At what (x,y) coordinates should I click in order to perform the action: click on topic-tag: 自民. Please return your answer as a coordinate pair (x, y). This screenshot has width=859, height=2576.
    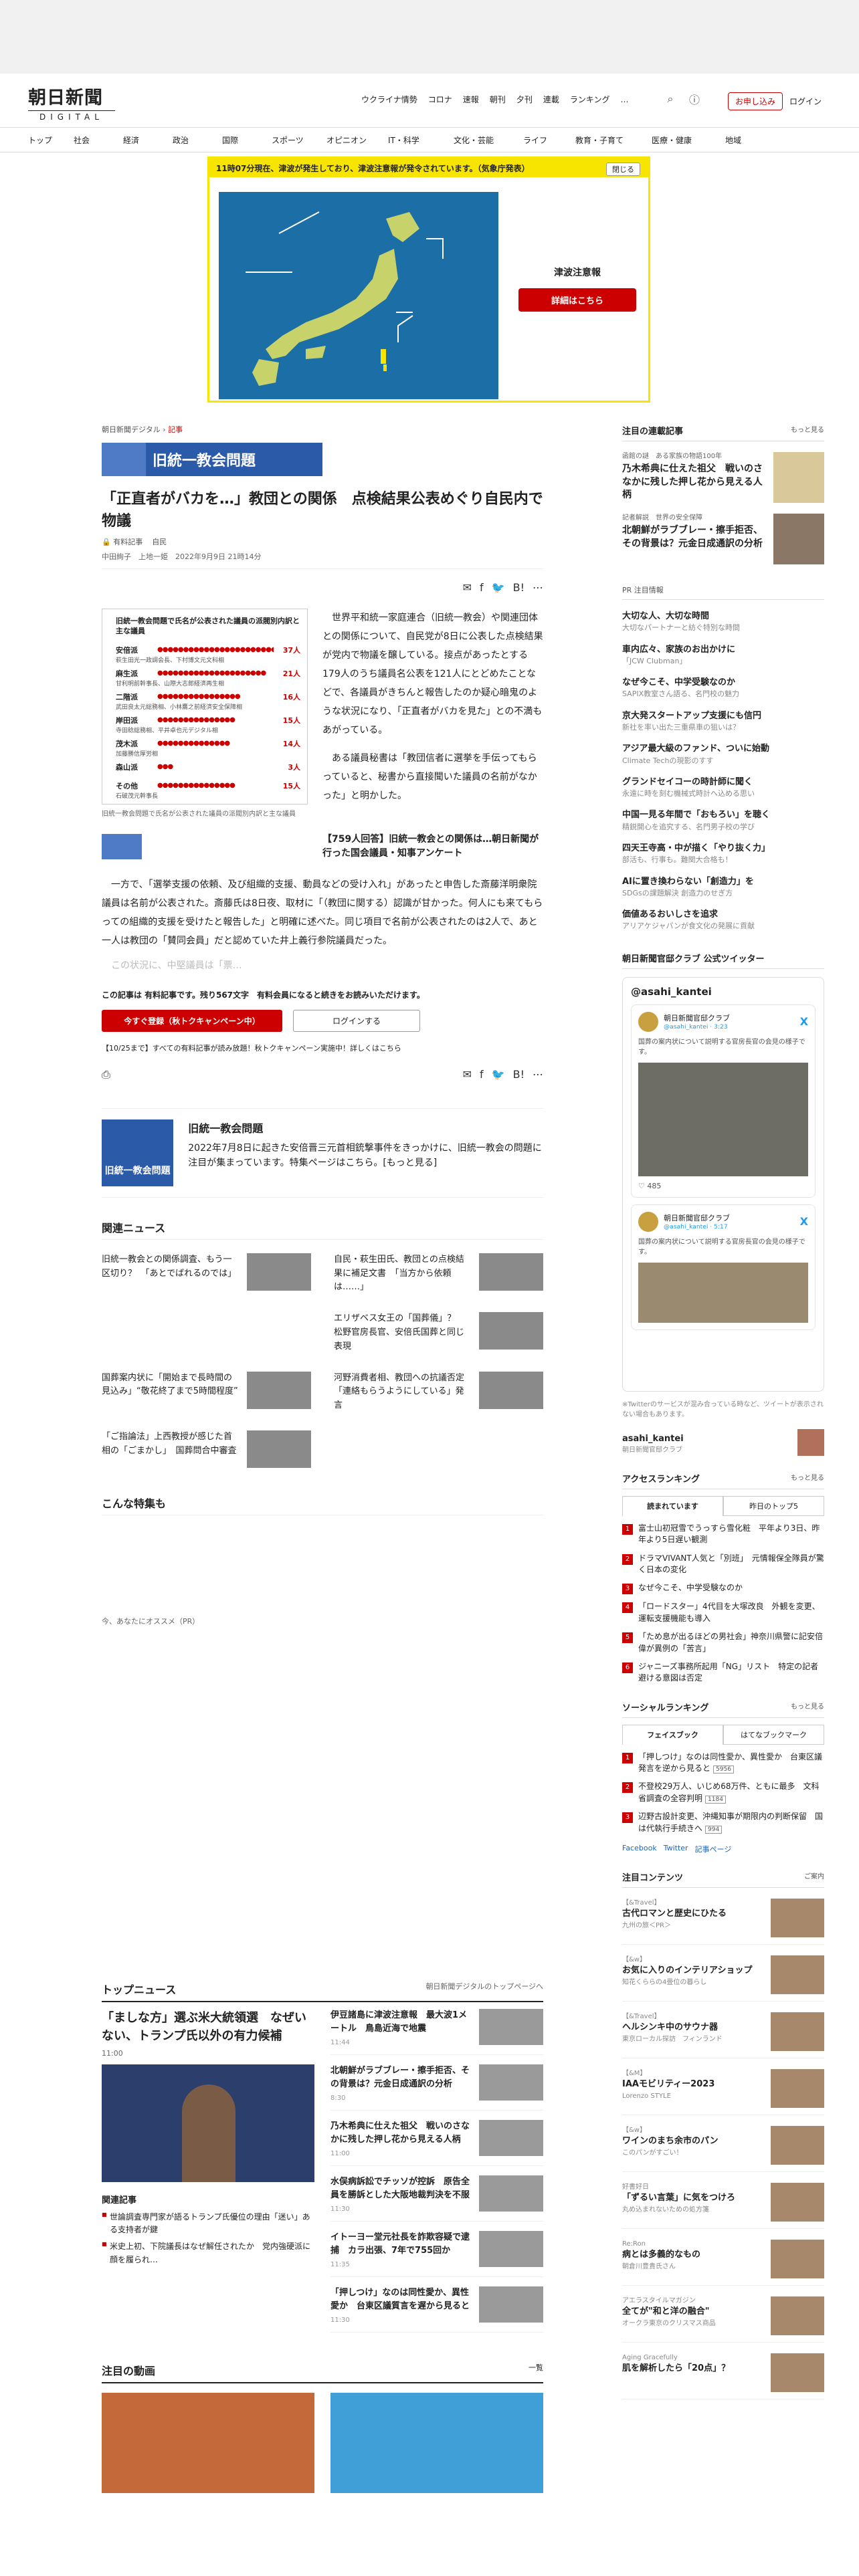
    Looking at the image, I should click on (159, 541).